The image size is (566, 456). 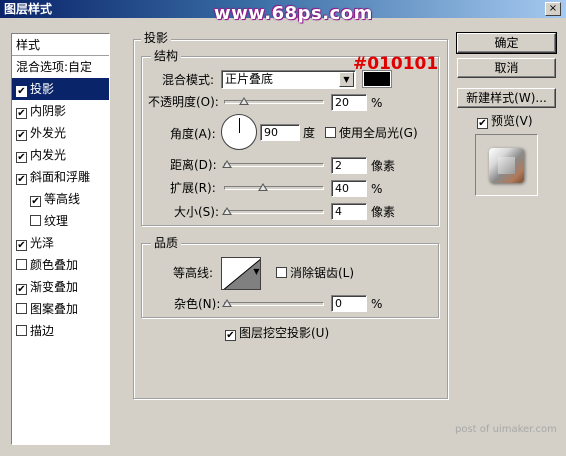 I want to click on ok-button: 确定, so click(x=506, y=43).